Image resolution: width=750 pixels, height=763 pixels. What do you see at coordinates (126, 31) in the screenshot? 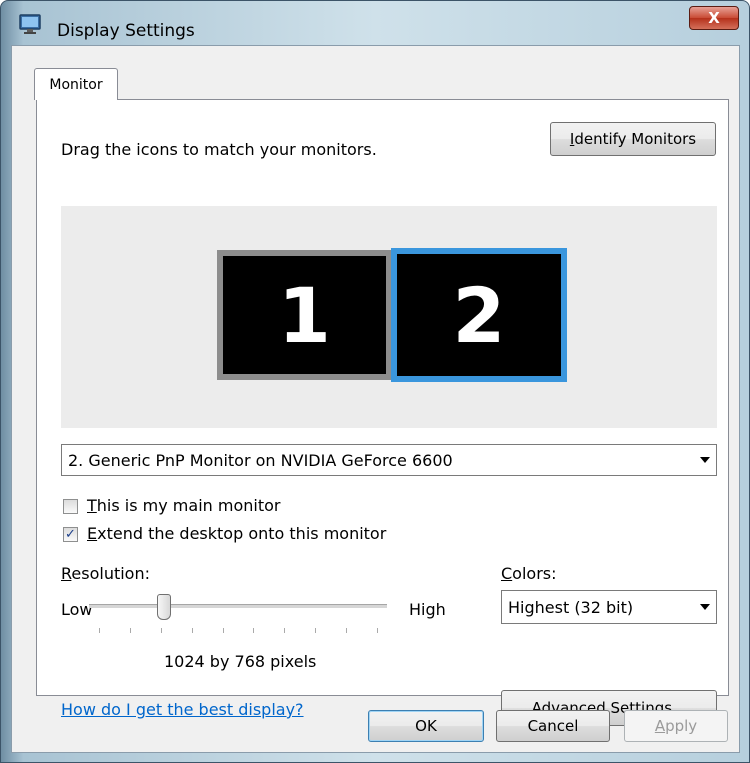
I see `window-title: Display Settings` at bounding box center [126, 31].